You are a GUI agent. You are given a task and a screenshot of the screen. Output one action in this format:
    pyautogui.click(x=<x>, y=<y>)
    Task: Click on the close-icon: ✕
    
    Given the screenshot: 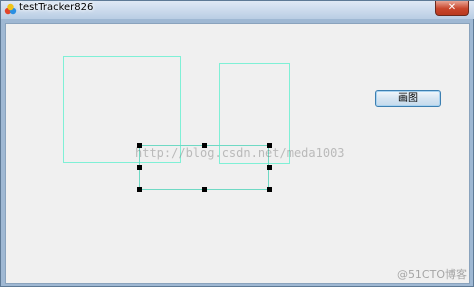 What is the action you would take?
    pyautogui.click(x=452, y=7)
    